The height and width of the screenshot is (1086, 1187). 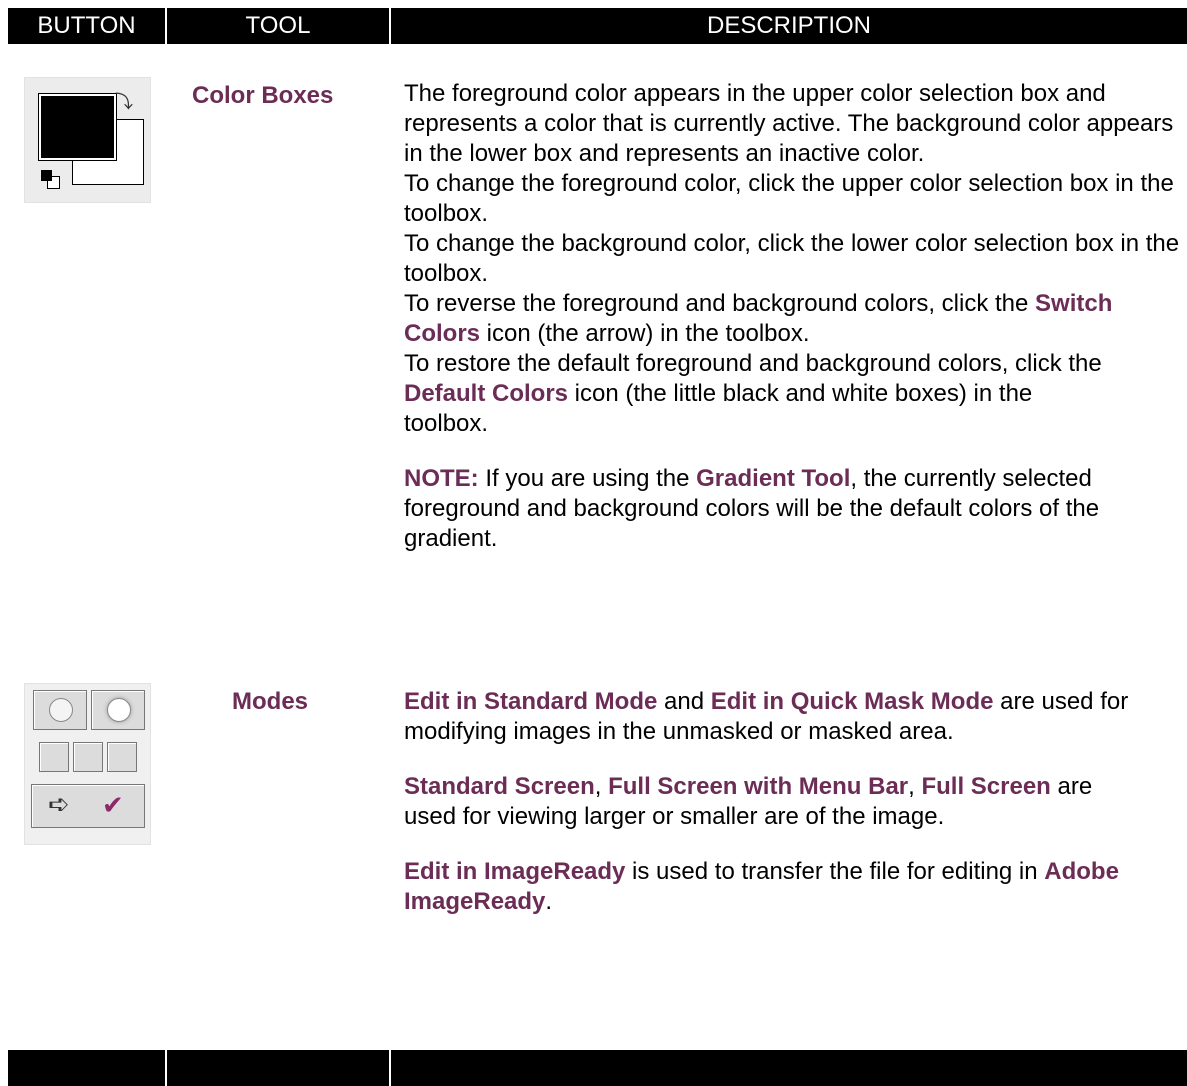 I want to click on table-footer-bar, so click(x=597, y=1068).